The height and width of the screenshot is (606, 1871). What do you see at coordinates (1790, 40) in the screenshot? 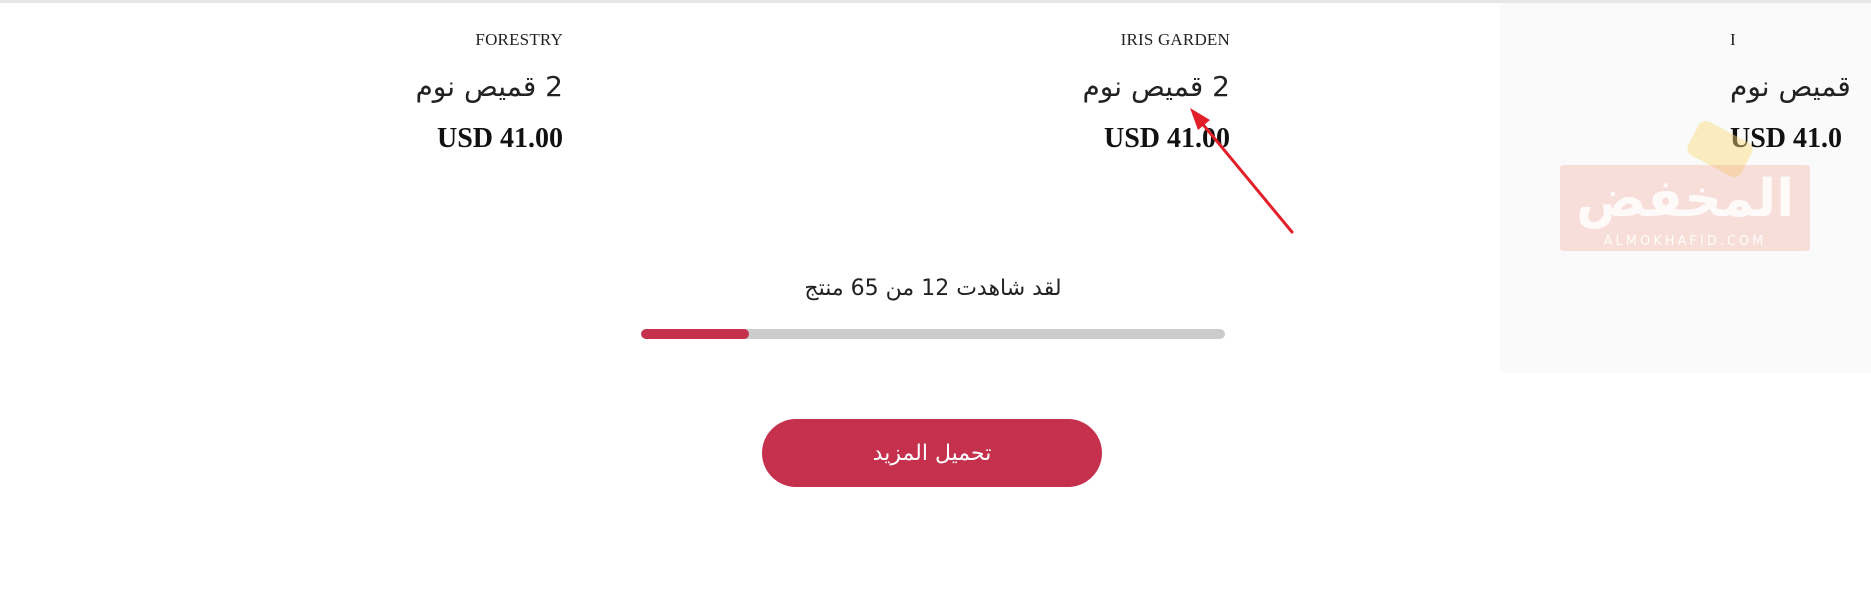
I see `product-brand: I` at bounding box center [1790, 40].